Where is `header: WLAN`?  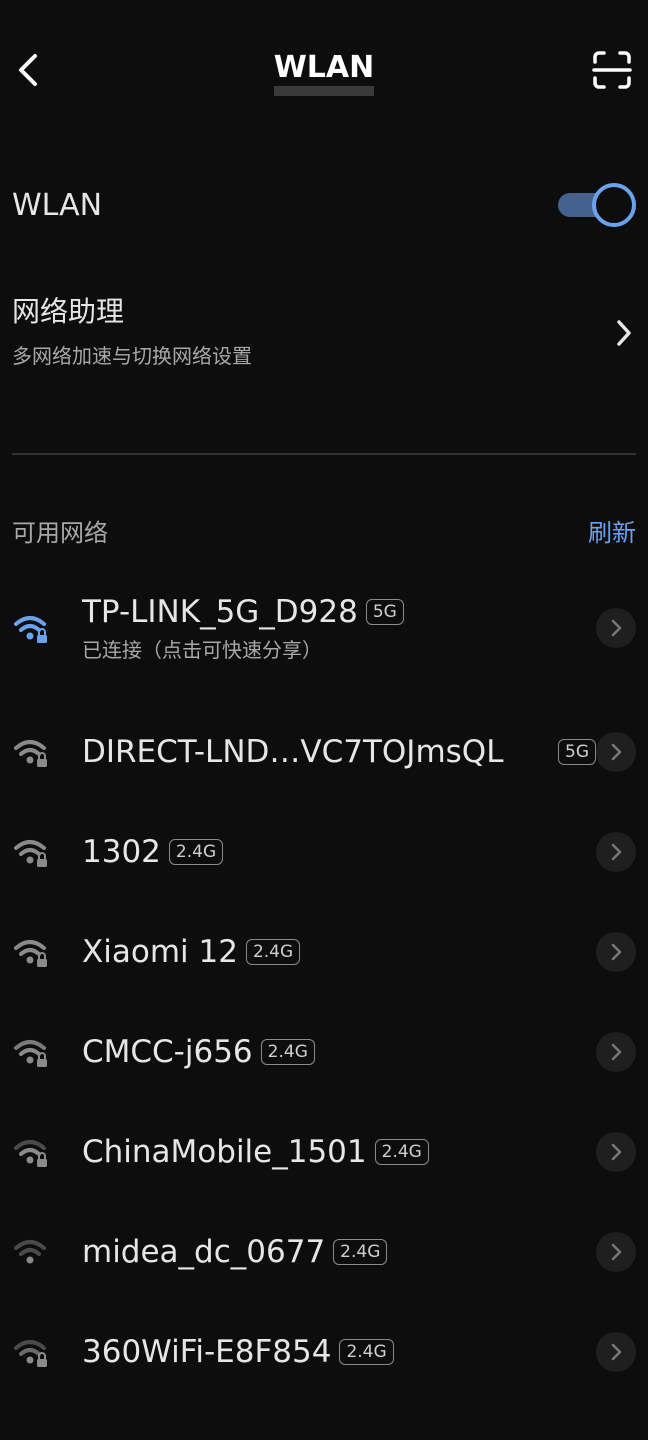 header: WLAN is located at coordinates (324, 70).